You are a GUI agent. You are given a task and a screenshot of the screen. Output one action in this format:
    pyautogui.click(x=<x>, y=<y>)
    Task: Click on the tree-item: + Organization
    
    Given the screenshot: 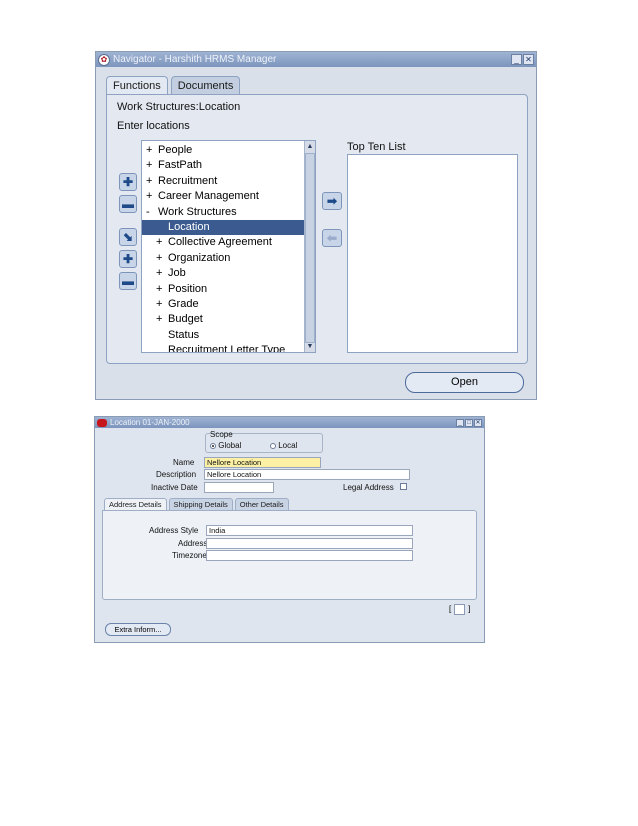 What is the action you would take?
    pyautogui.click(x=223, y=258)
    